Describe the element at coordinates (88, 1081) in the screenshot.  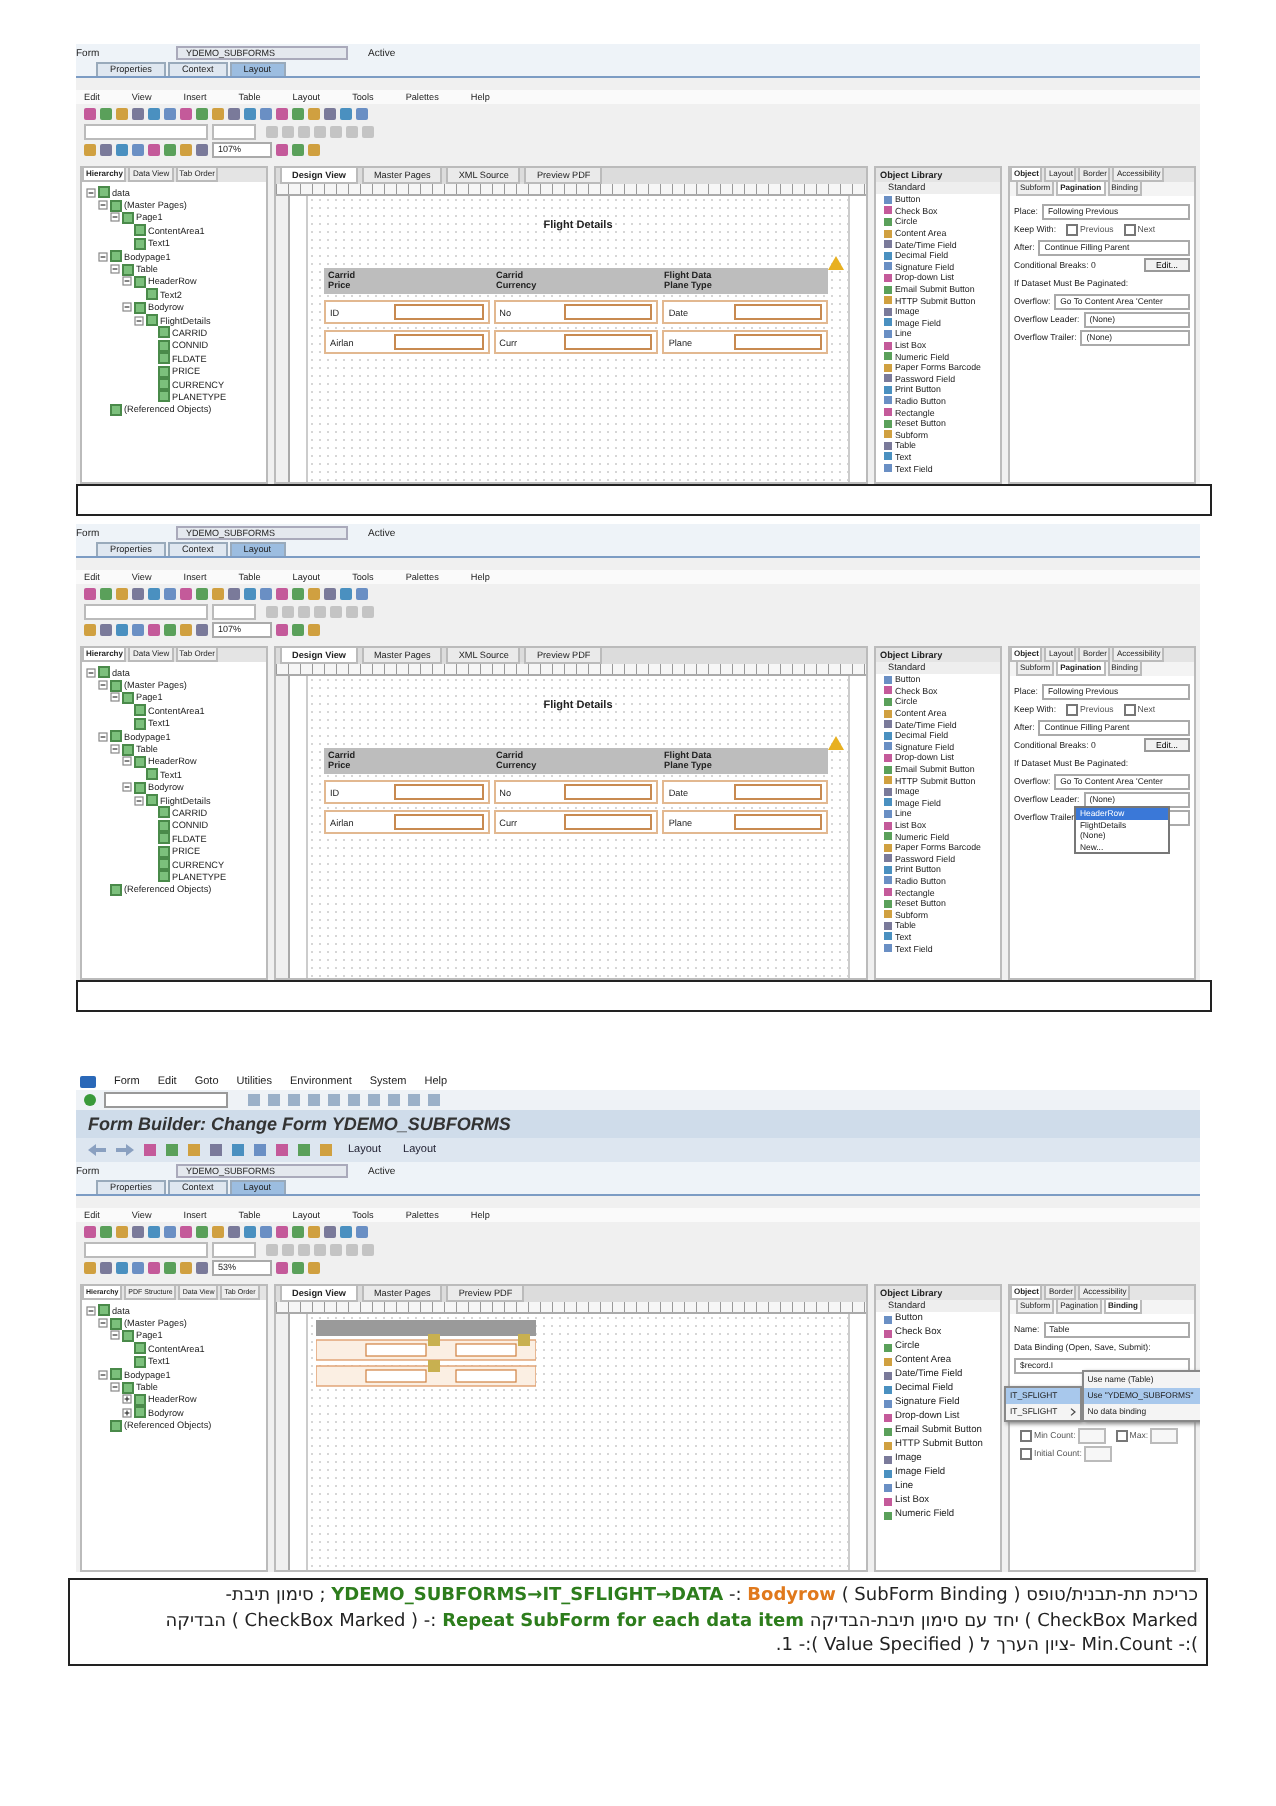
I see `sap-logo-icon` at that location.